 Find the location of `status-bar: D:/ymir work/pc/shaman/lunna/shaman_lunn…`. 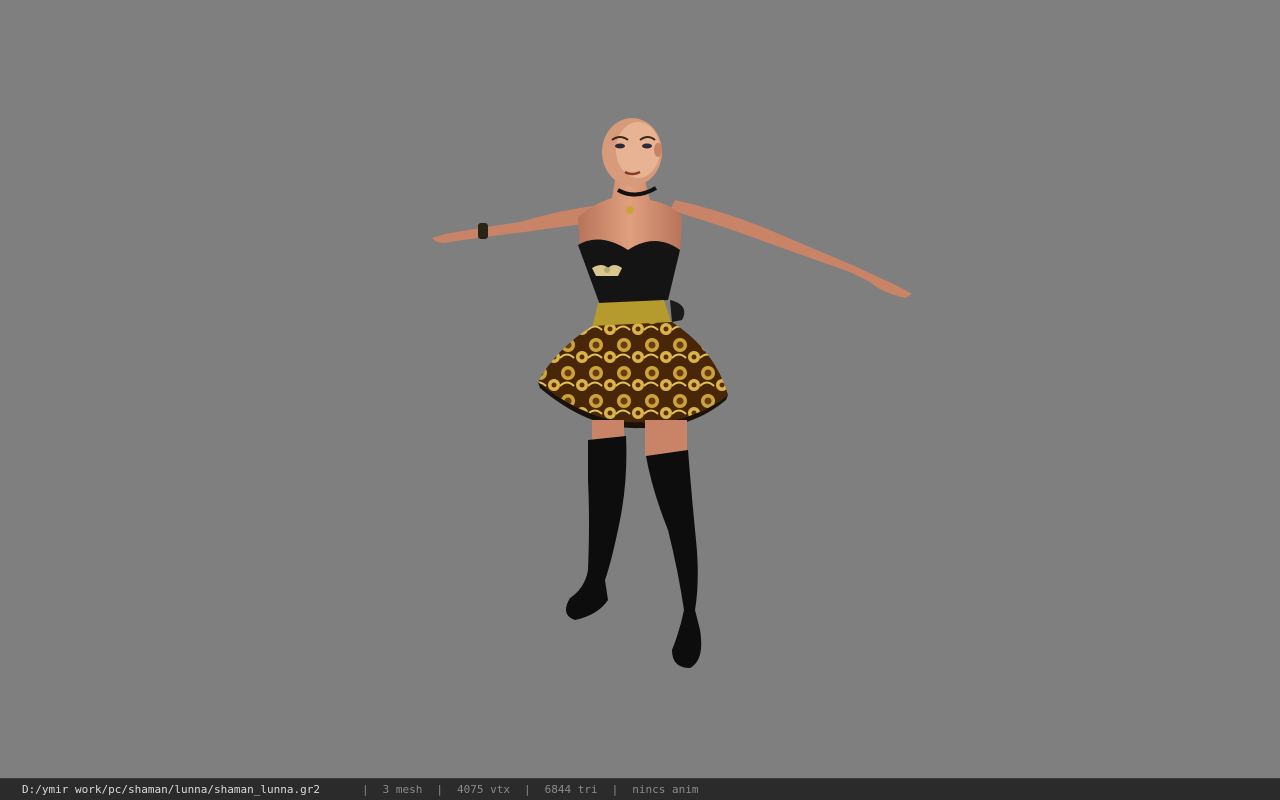

status-bar: D:/ymir work/pc/shaman/lunna/shaman_lunn… is located at coordinates (640, 789).